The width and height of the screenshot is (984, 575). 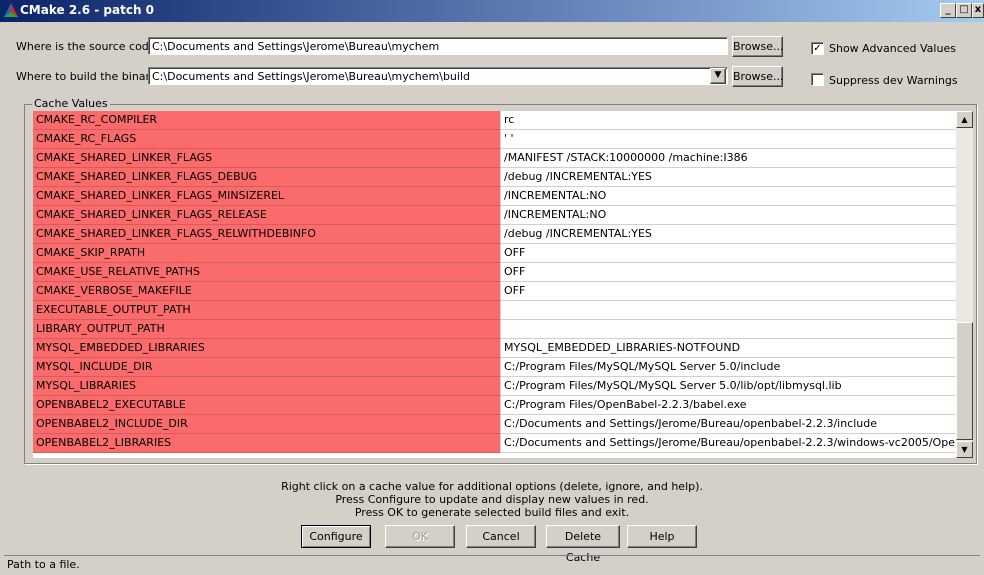 I want to click on close-button: x, so click(x=978, y=10).